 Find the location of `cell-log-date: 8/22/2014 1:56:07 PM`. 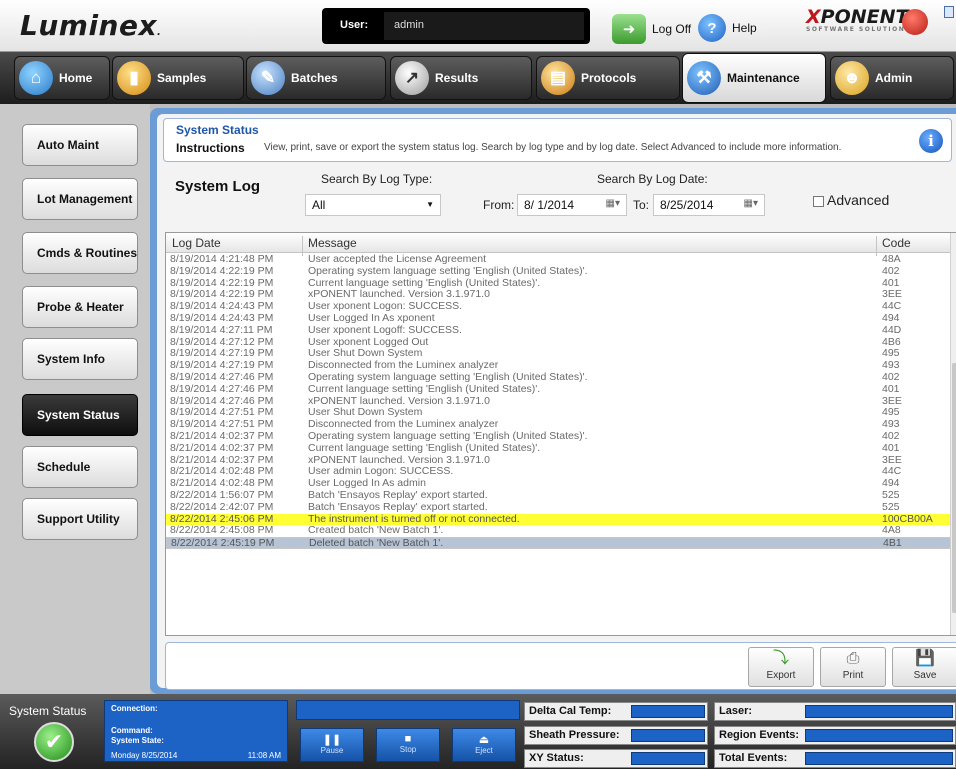

cell-log-date: 8/22/2014 1:56:07 PM is located at coordinates (222, 494).